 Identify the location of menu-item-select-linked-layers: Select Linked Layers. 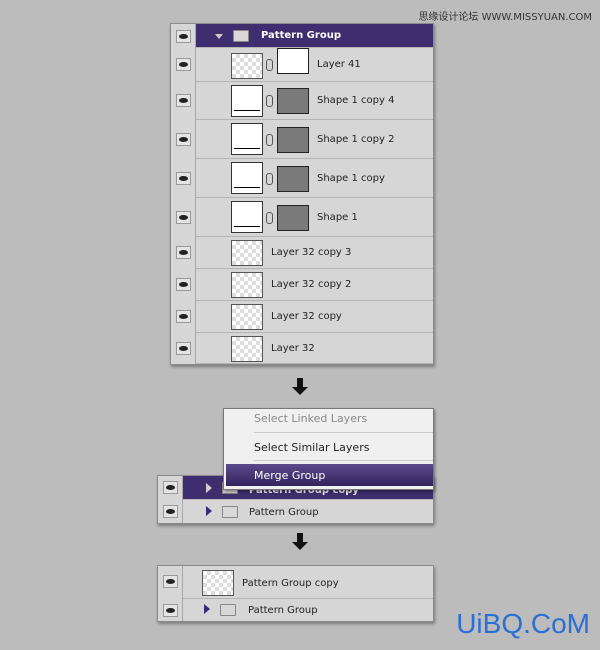
(310, 418).